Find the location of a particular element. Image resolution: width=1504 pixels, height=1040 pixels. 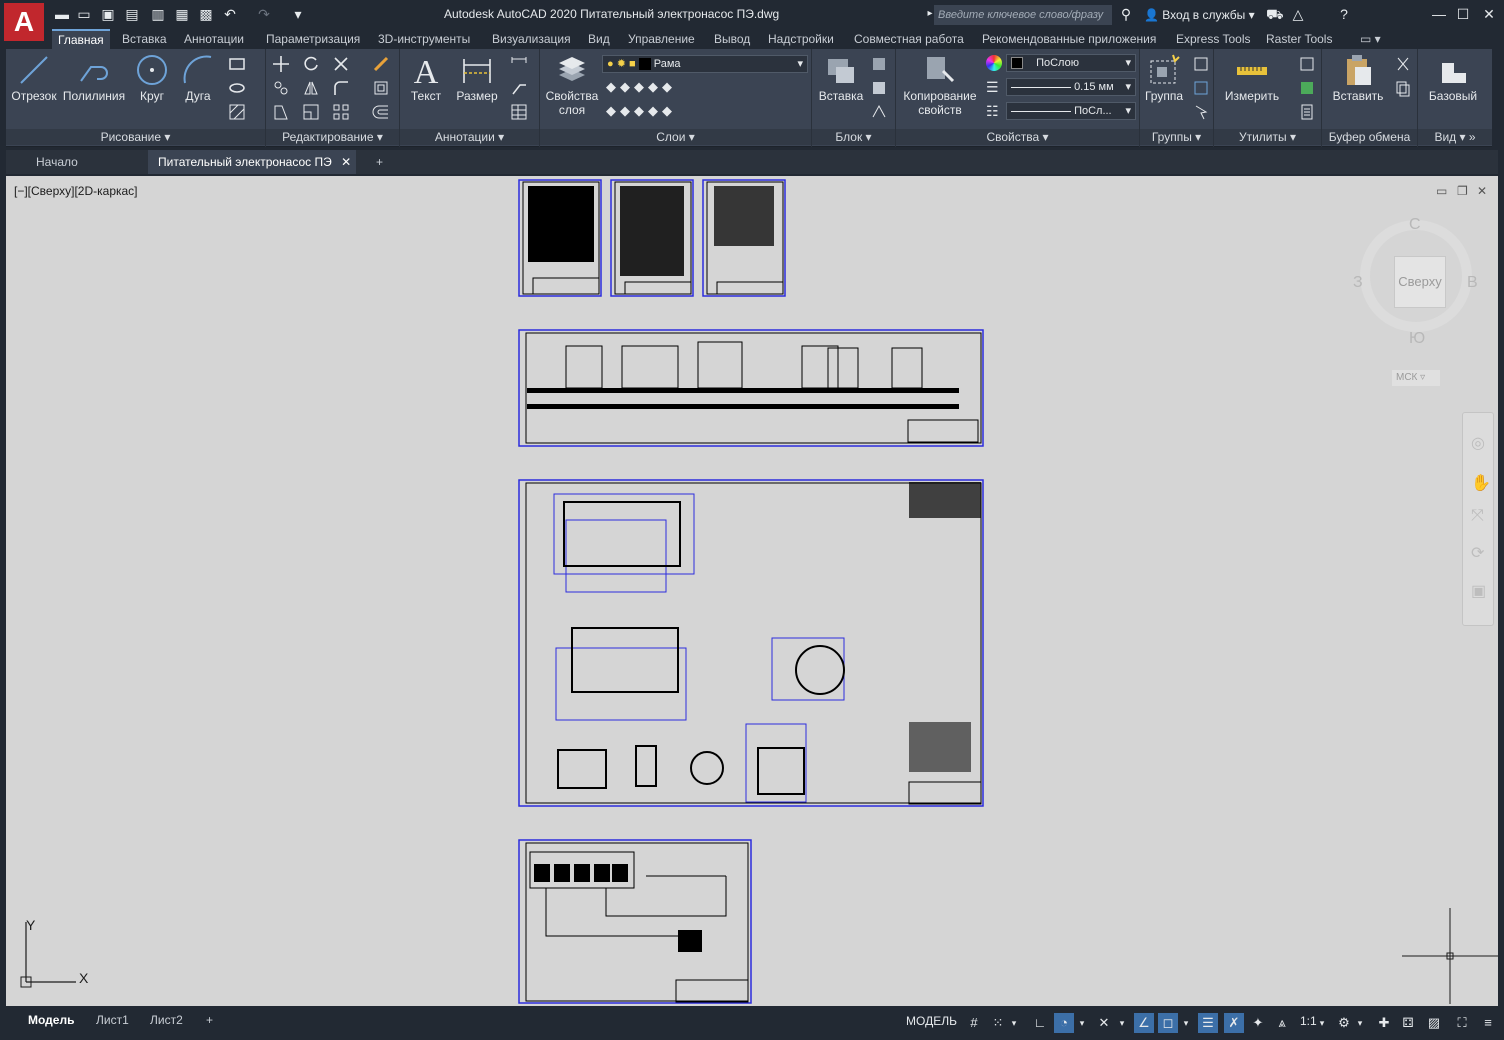

annotation-monitor-icon: ✚ is located at coordinates (1384, 1023).